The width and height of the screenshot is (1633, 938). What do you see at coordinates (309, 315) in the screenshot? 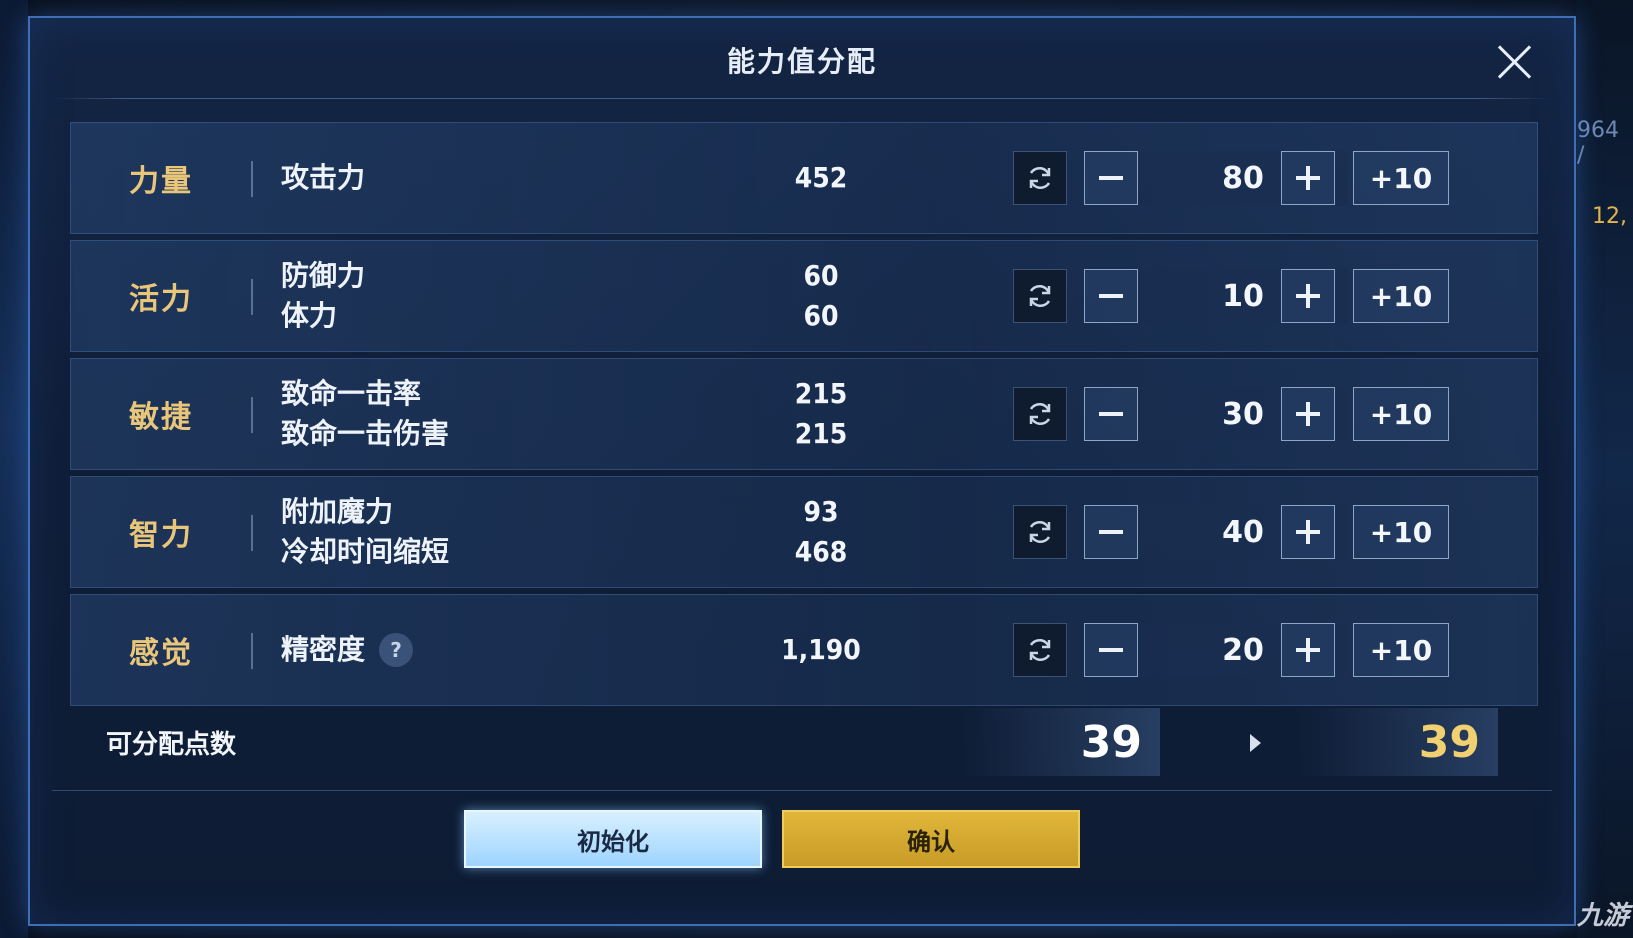
I see `attribute-label: 体力` at bounding box center [309, 315].